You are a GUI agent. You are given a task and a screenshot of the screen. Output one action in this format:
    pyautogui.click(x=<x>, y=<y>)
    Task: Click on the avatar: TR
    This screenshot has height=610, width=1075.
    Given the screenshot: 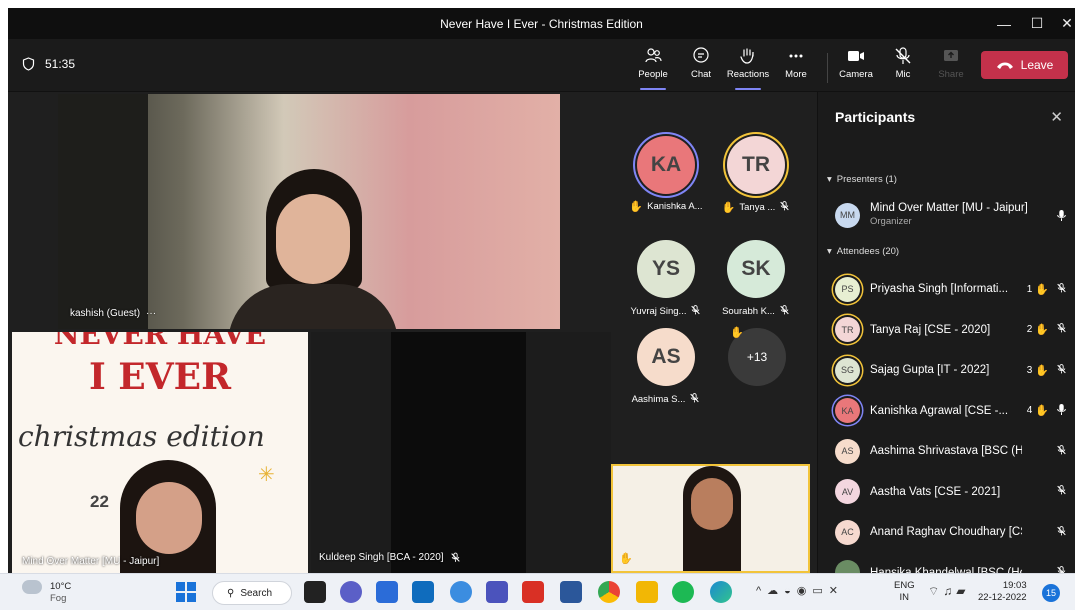 What is the action you would take?
    pyautogui.click(x=756, y=165)
    